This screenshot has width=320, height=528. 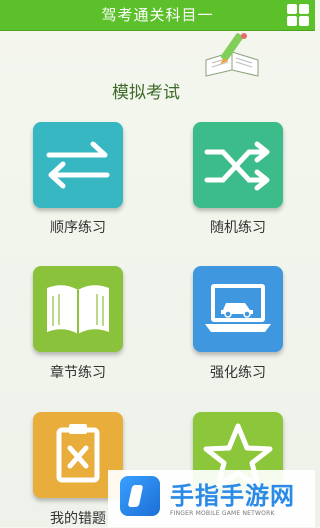 What do you see at coordinates (78, 373) in the screenshot?
I see `chapter-practice-label: 章节练习` at bounding box center [78, 373].